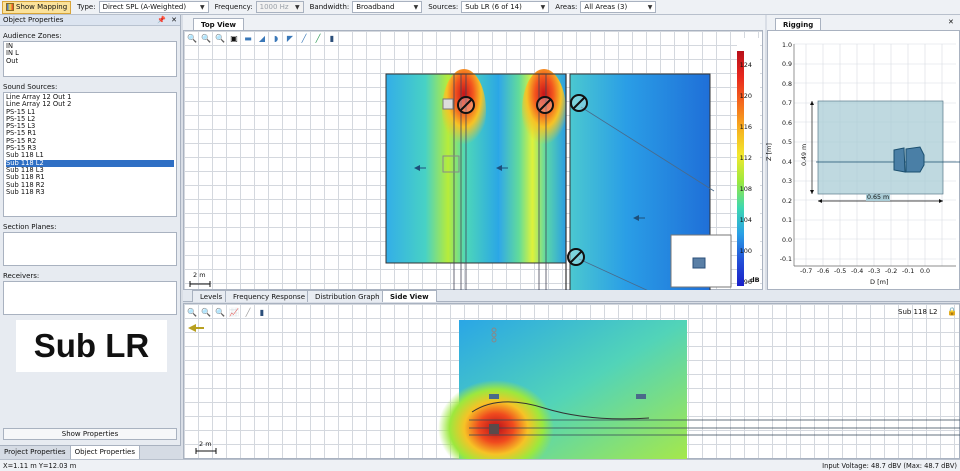 The height and width of the screenshot is (471, 960). Describe the element at coordinates (90, 298) in the screenshot. I see `receivers-list` at that location.